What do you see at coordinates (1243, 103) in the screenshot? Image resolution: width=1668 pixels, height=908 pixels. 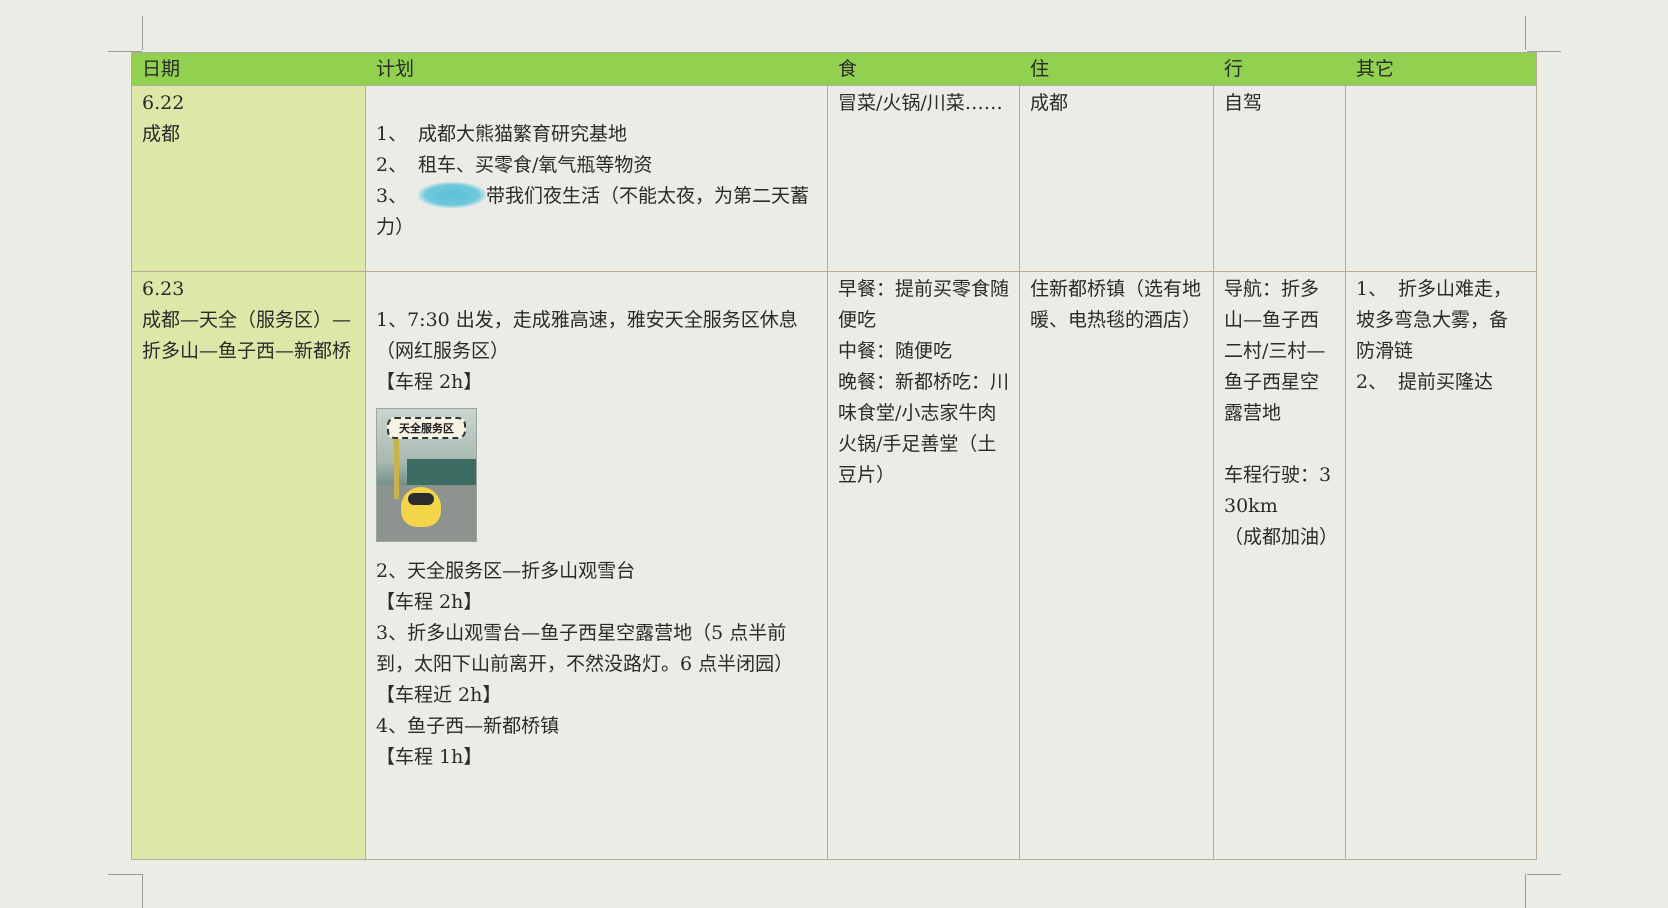 I see `travel-text: 自驾` at bounding box center [1243, 103].